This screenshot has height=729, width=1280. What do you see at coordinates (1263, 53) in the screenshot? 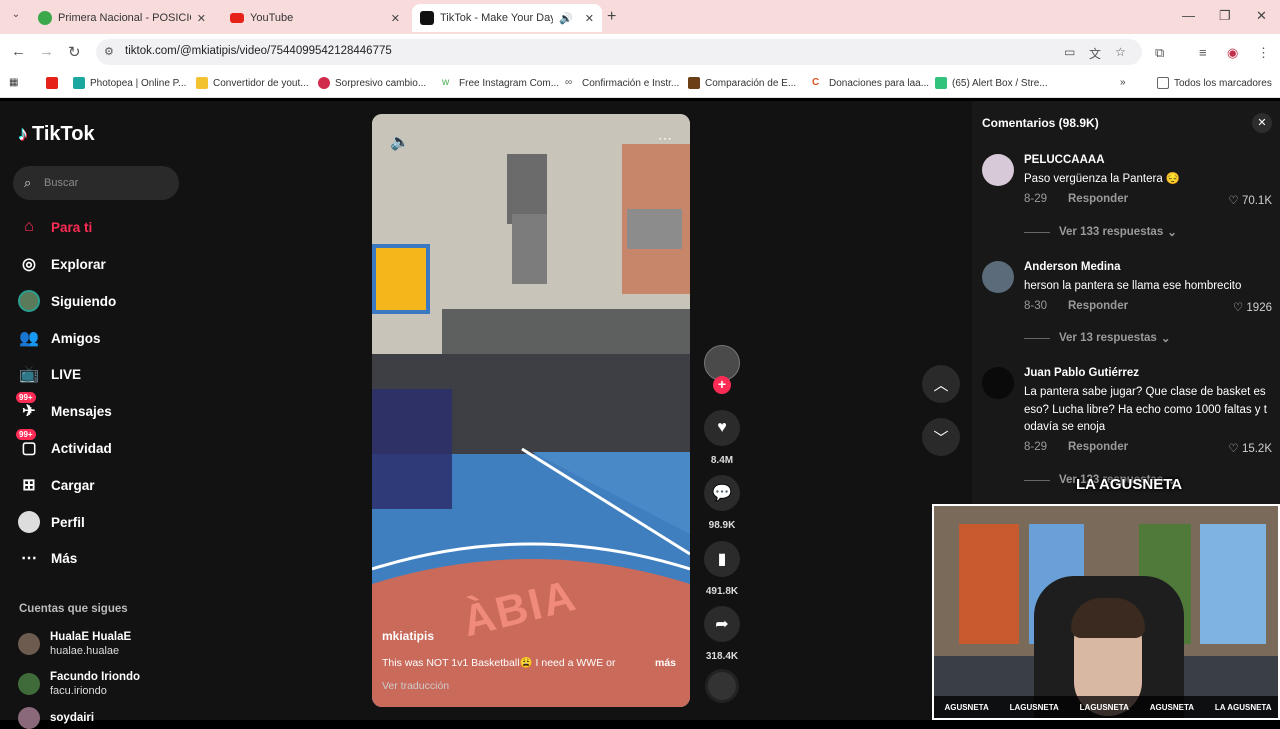
I see `menu-dots-icon: ⋮` at bounding box center [1263, 53].